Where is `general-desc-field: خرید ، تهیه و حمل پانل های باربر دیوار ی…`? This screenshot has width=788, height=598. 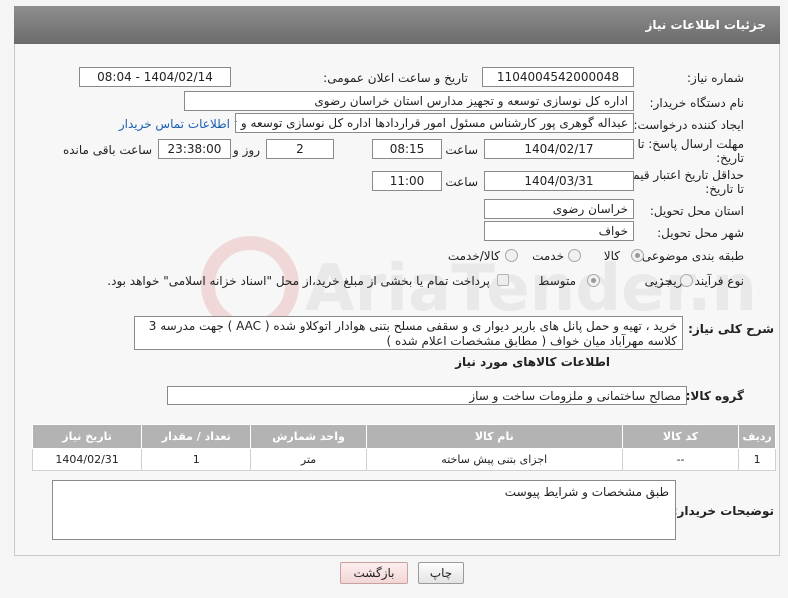
general-desc-field: خرید ، تهیه و حمل پانل های باربر دیوار ی… is located at coordinates (408, 333).